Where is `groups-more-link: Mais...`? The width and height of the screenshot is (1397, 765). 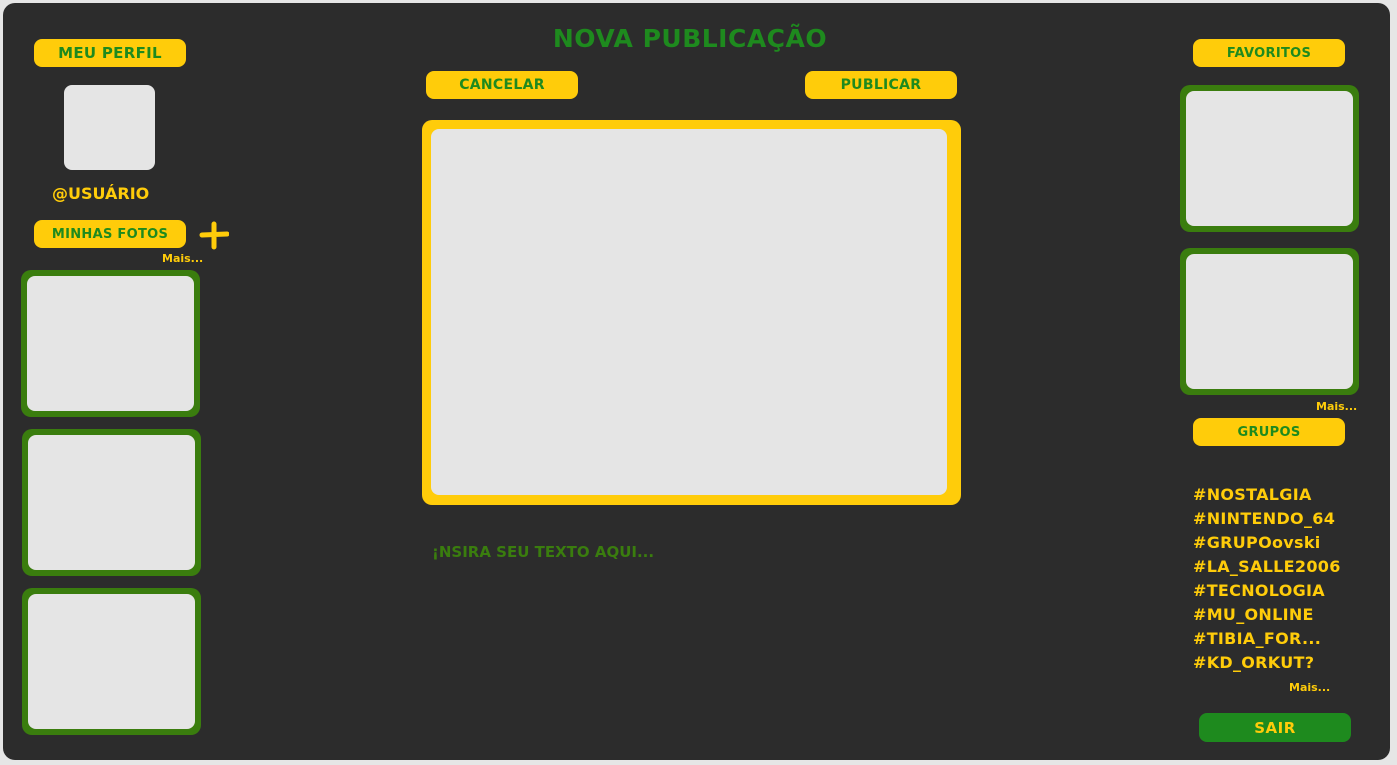
groups-more-link: Mais... is located at coordinates (1314, 689).